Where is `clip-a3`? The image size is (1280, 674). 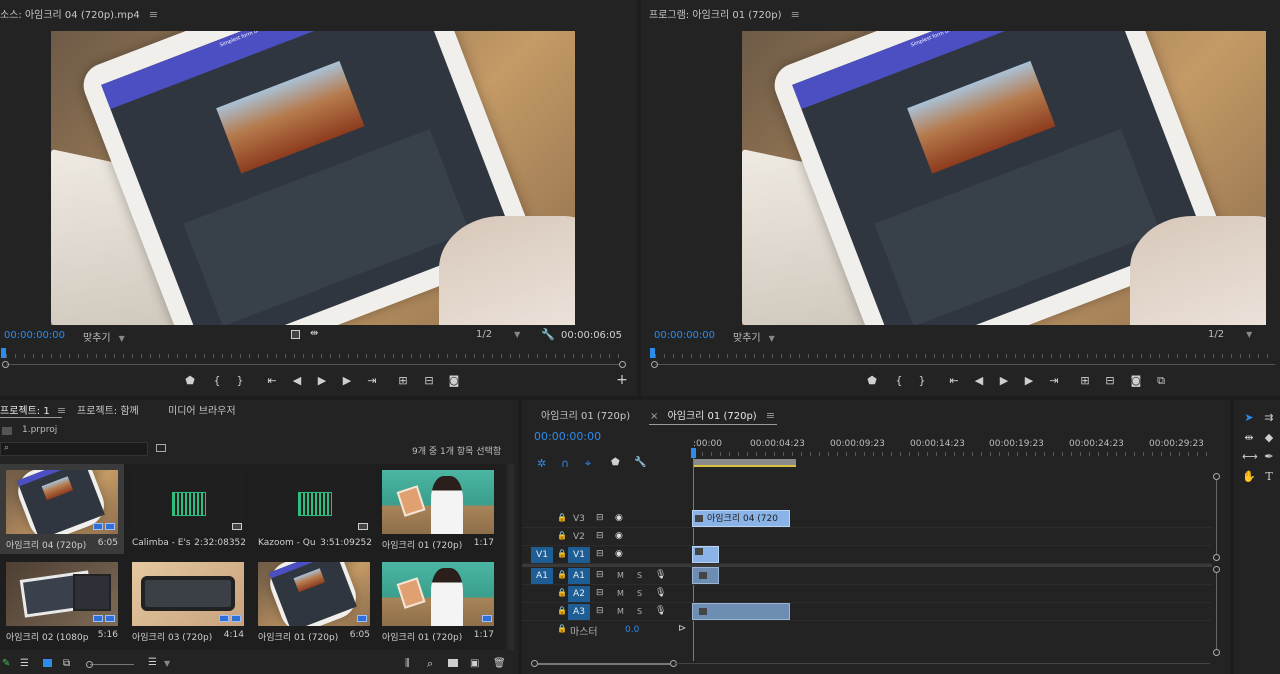 clip-a3 is located at coordinates (741, 611).